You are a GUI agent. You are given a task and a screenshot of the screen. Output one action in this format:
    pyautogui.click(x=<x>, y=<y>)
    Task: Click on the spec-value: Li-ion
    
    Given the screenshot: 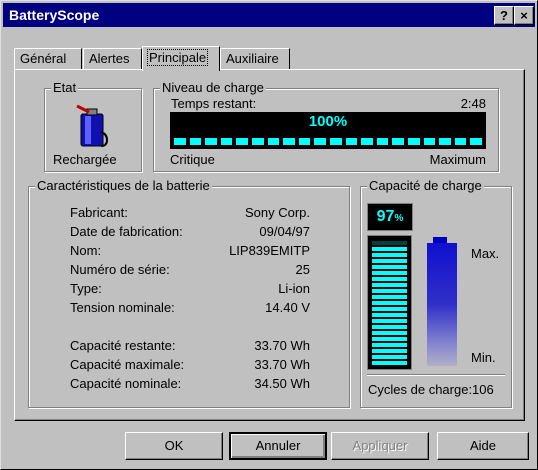 What is the action you would take?
    pyautogui.click(x=294, y=288)
    